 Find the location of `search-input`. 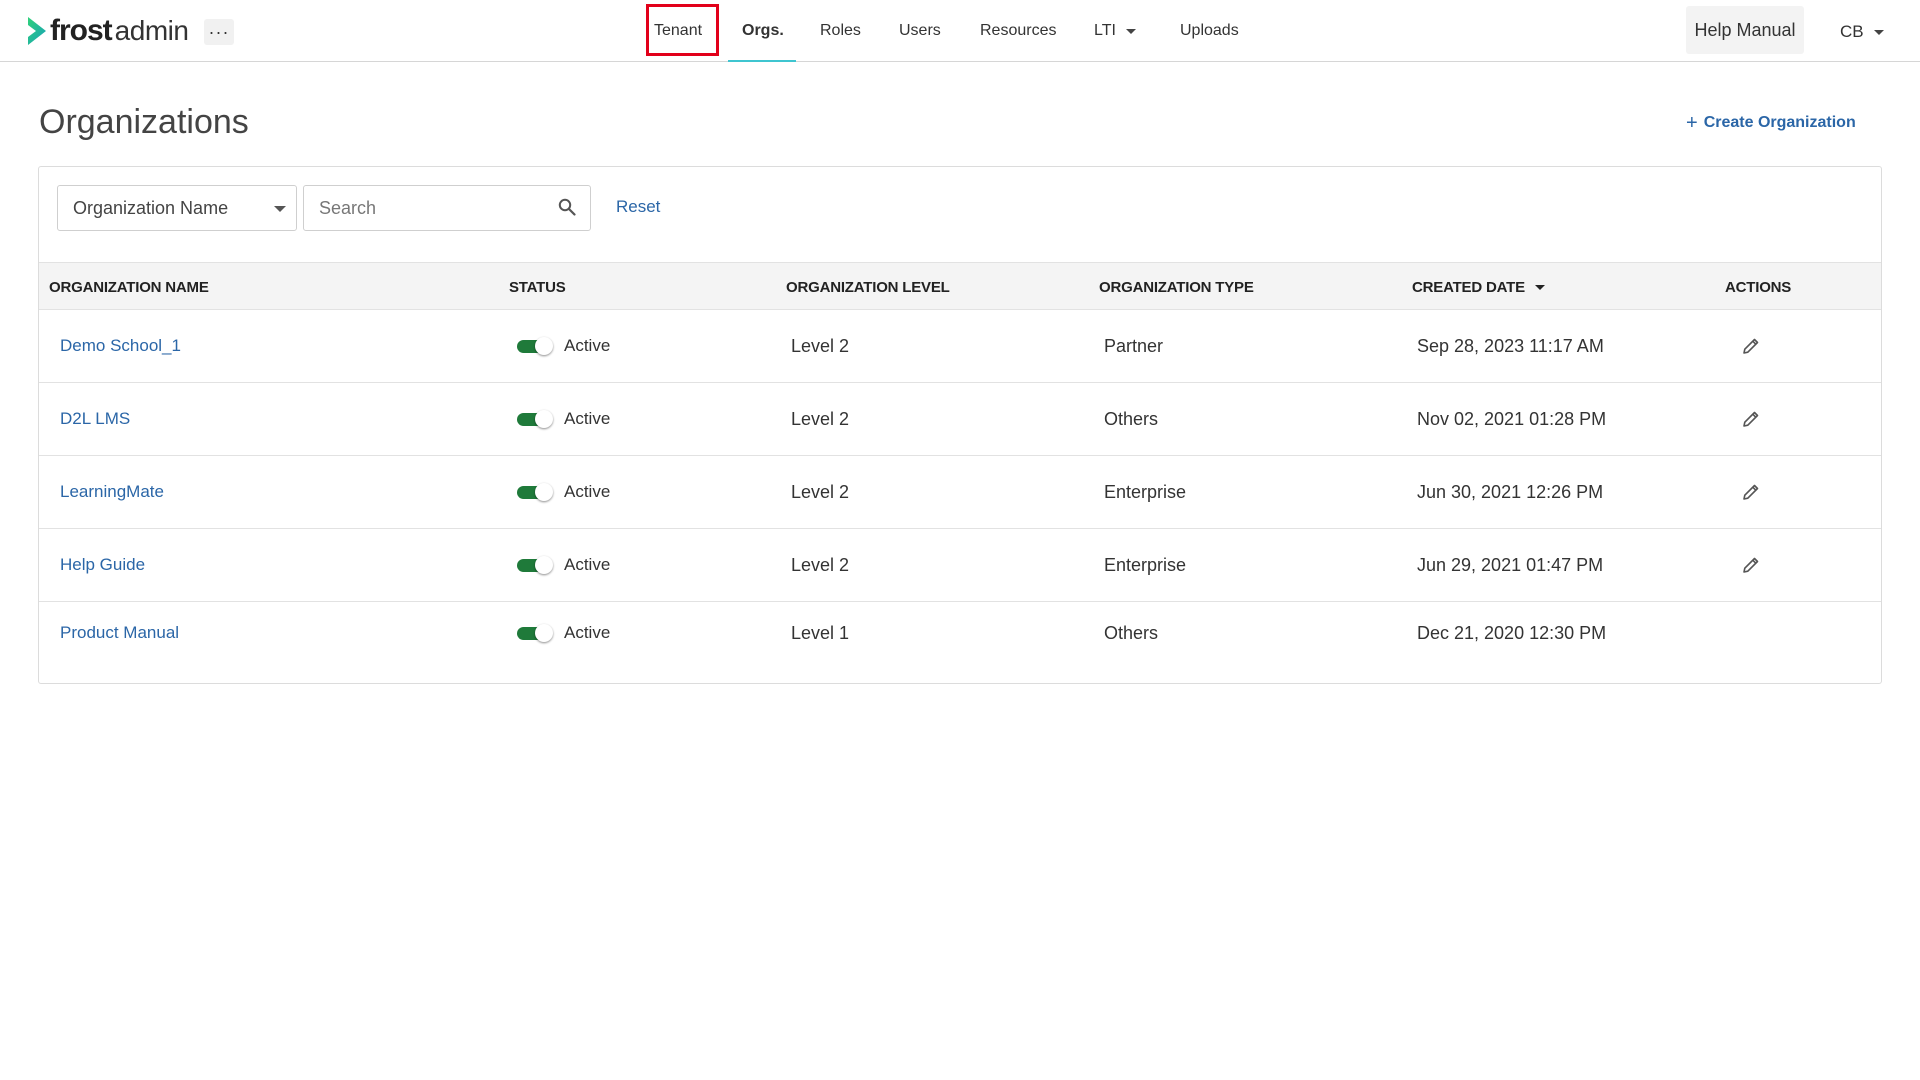

search-input is located at coordinates (424, 208).